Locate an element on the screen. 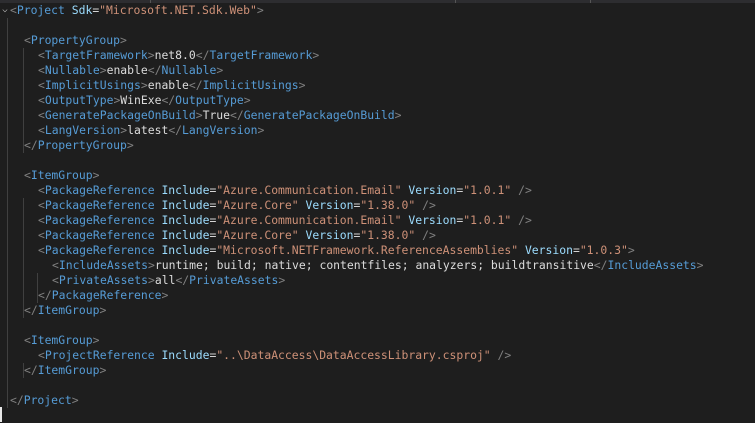 This screenshot has width=755, height=423. tag-name-token: PrivateAssets is located at coordinates (103, 280).